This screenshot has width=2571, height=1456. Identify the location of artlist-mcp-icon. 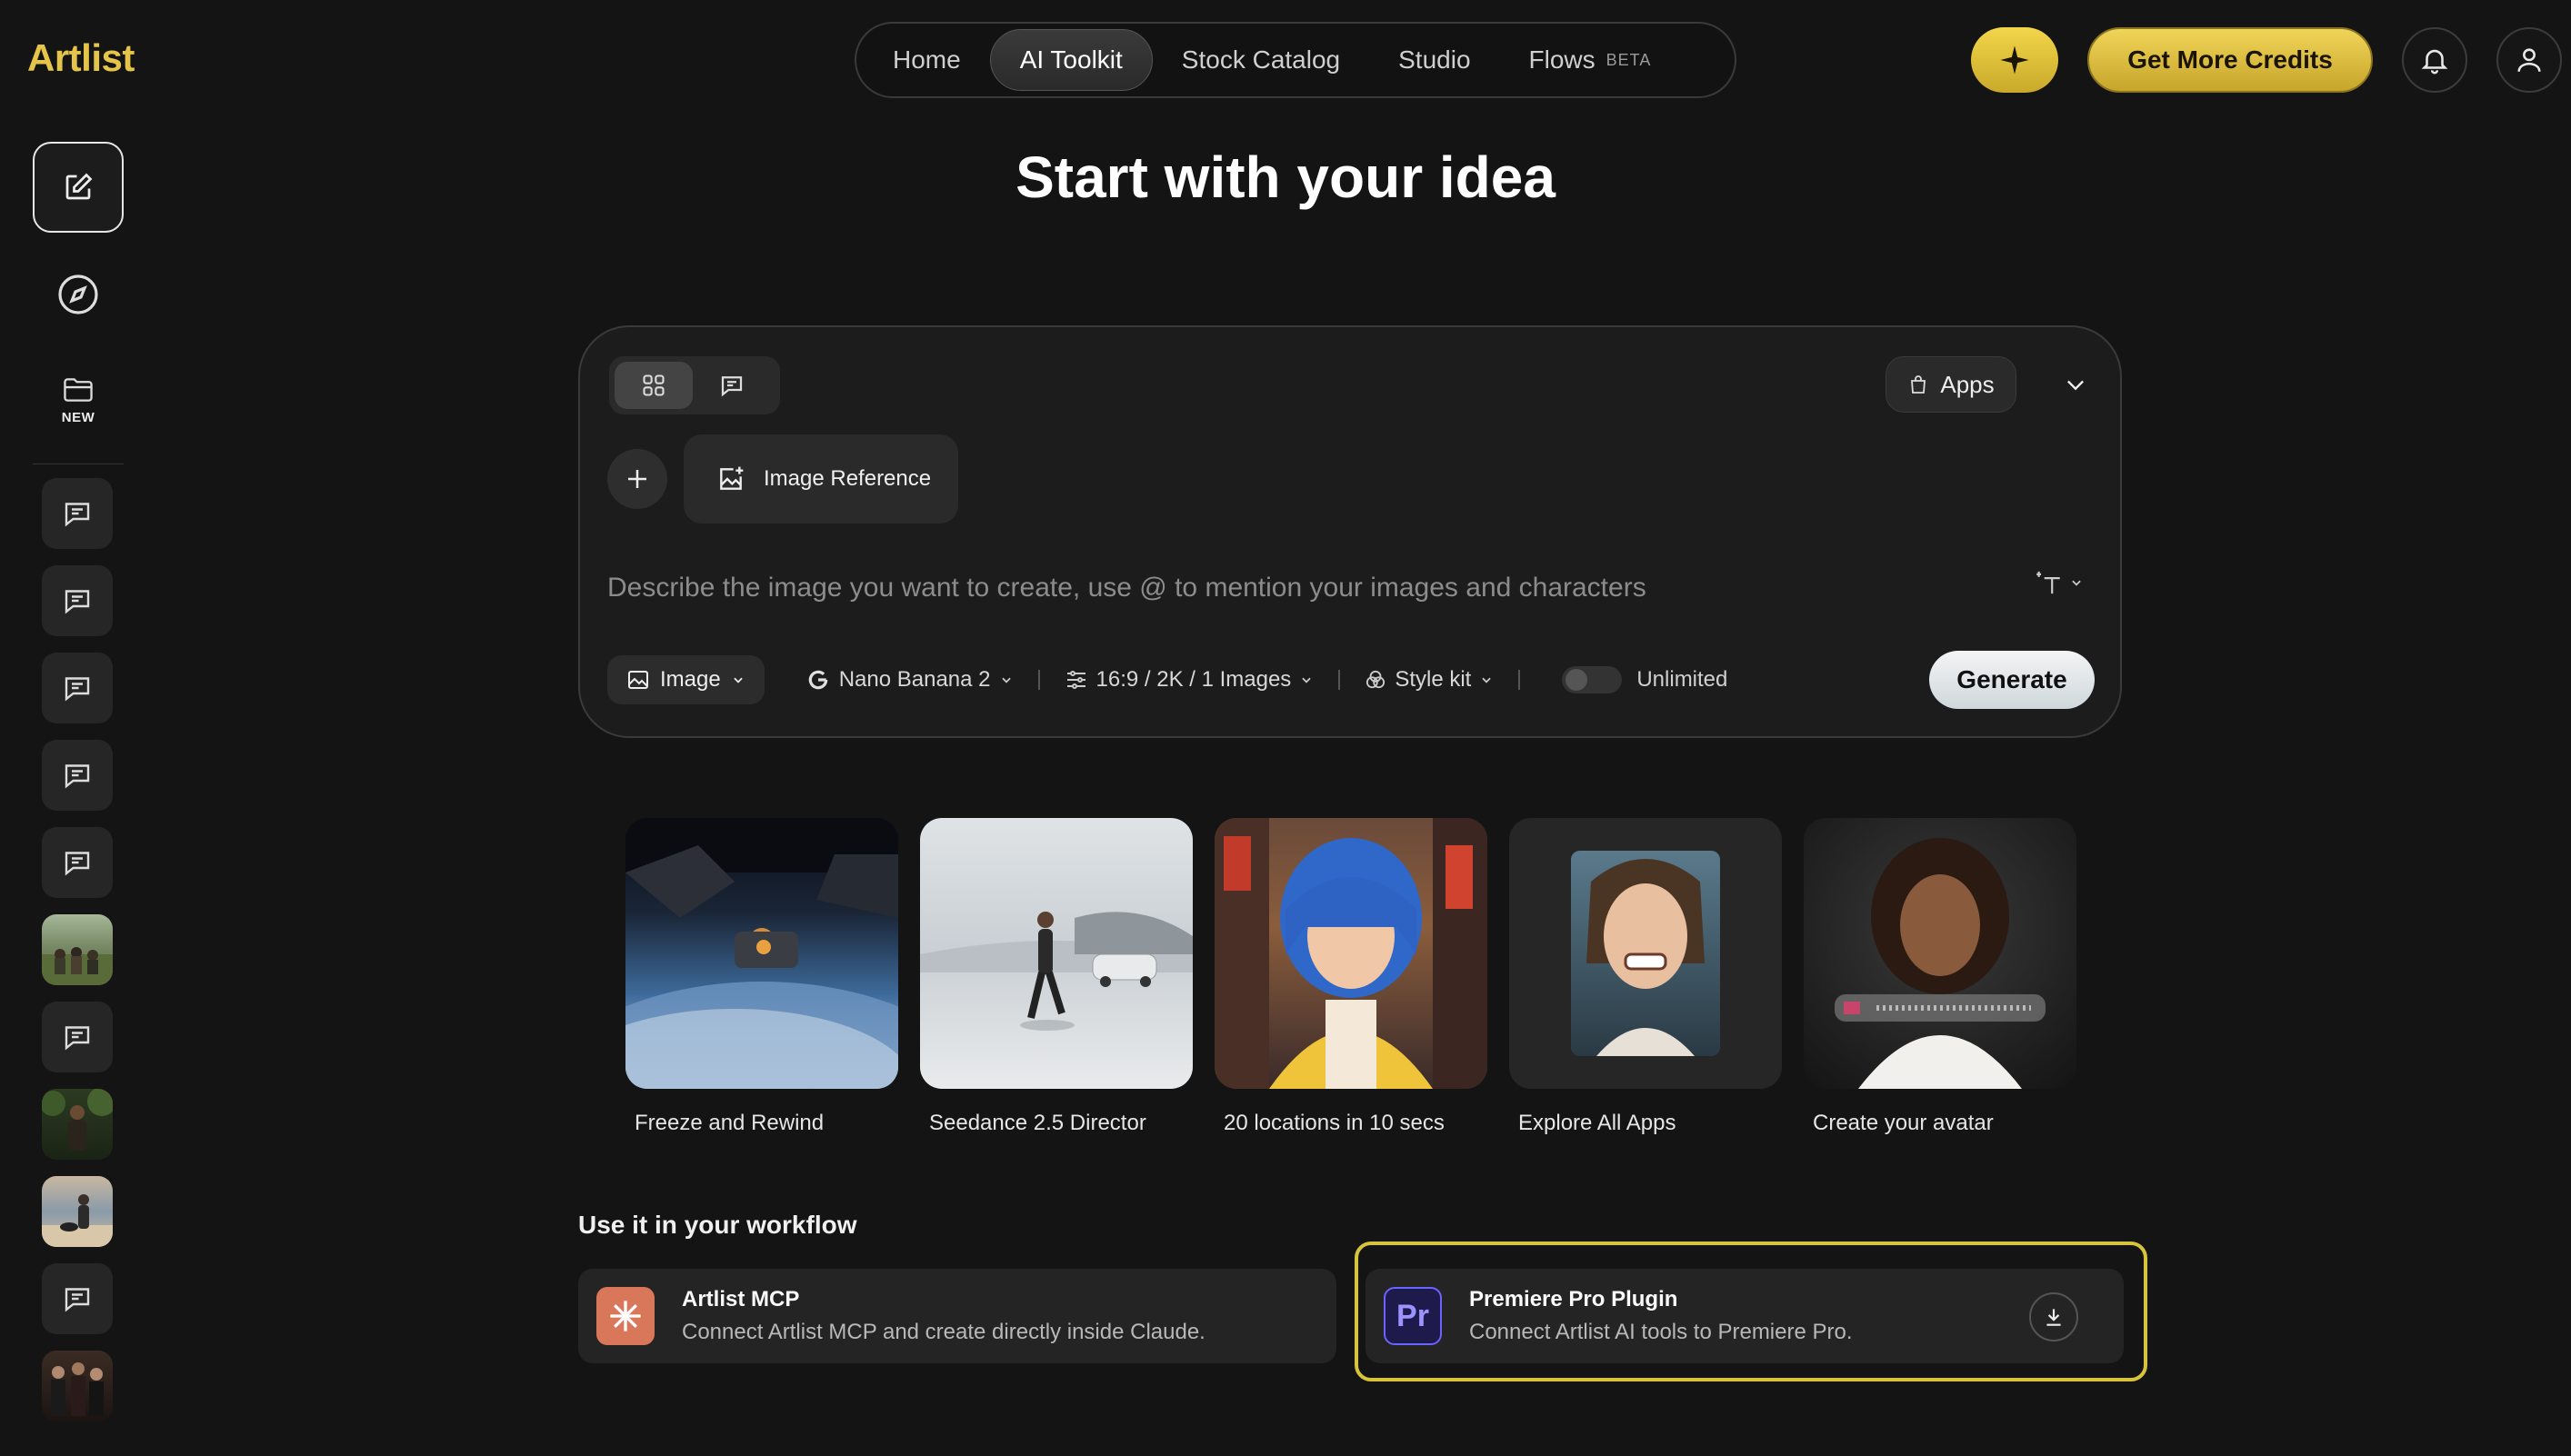
(625, 1316).